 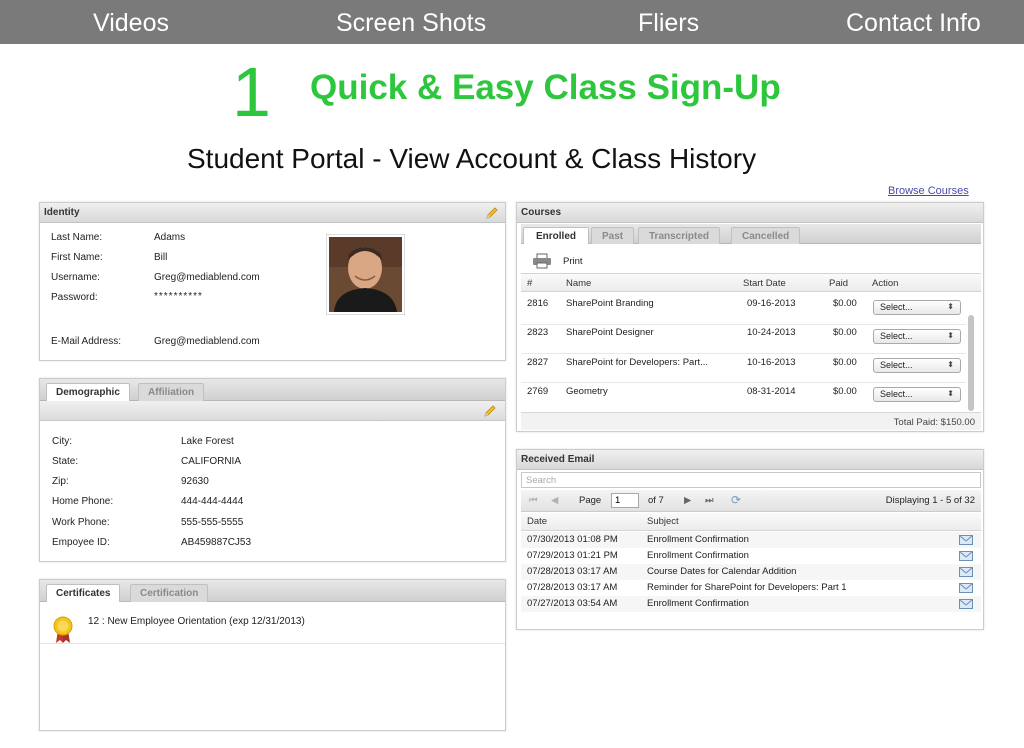 What do you see at coordinates (538, 303) in the screenshot?
I see `course-id: 2816` at bounding box center [538, 303].